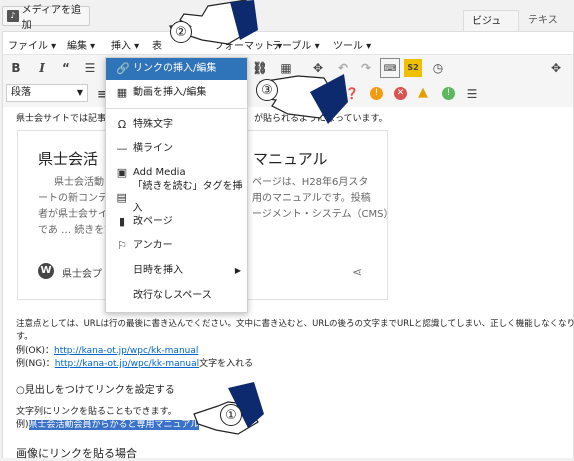 This screenshot has height=461, width=574. Describe the element at coordinates (32, 44) in the screenshot. I see `menu-file: ファイル ▾` at that location.